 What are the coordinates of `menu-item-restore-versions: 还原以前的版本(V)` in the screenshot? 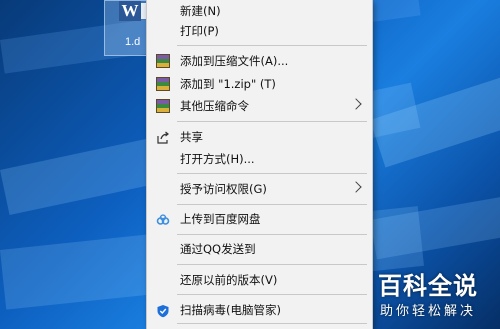 It's located at (259, 280).